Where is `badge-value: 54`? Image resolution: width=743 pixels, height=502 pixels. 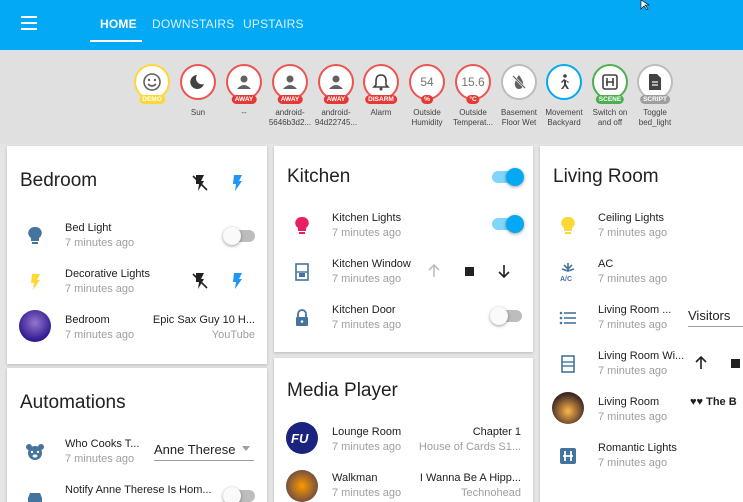
badge-value: 54 is located at coordinates (427, 82).